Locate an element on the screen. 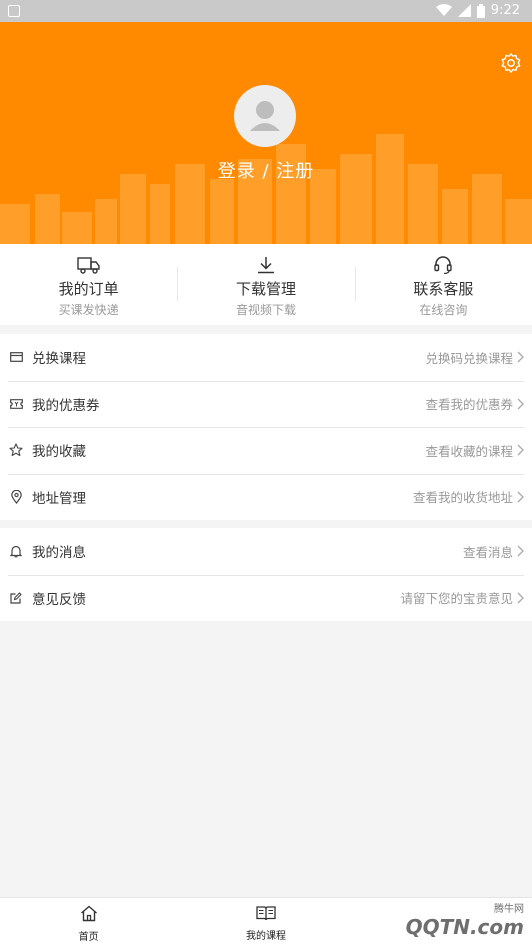 The height and width of the screenshot is (946, 532). quick-action-title: 我的订单 is located at coordinates (88, 289).